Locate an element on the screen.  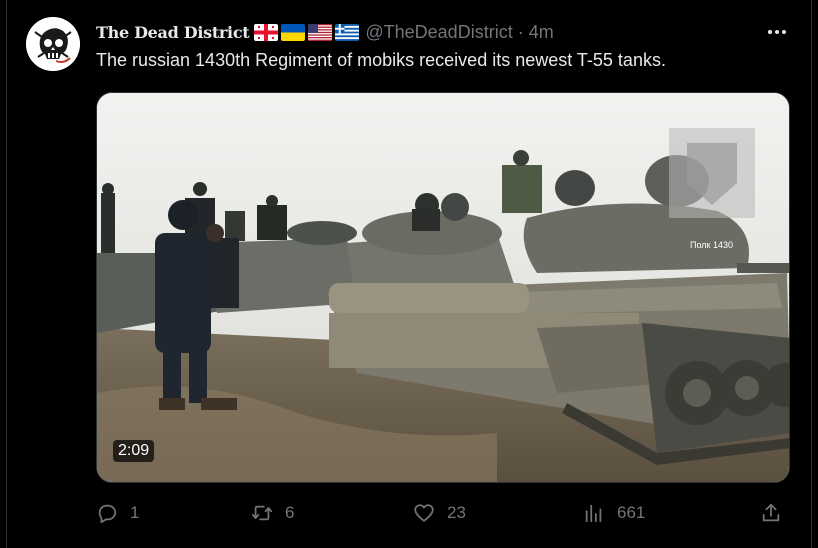
share-icon is located at coordinates (771, 512).